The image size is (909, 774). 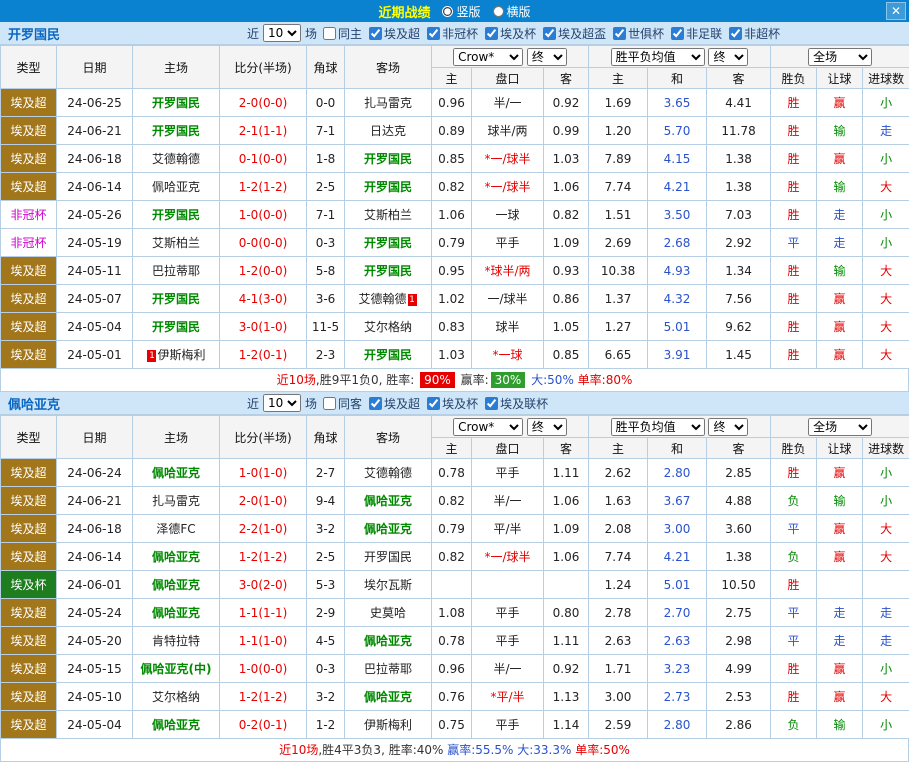 I want to click on match-date: 24-06-01, so click(x=94, y=584).